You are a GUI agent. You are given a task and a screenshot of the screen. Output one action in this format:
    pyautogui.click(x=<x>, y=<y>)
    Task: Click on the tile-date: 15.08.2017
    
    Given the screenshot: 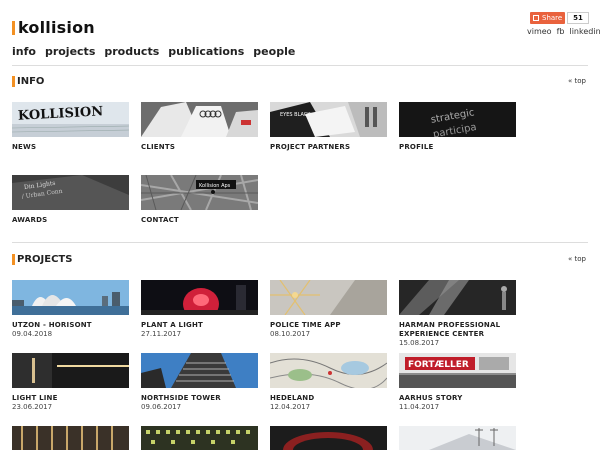 What is the action you would take?
    pyautogui.click(x=419, y=343)
    